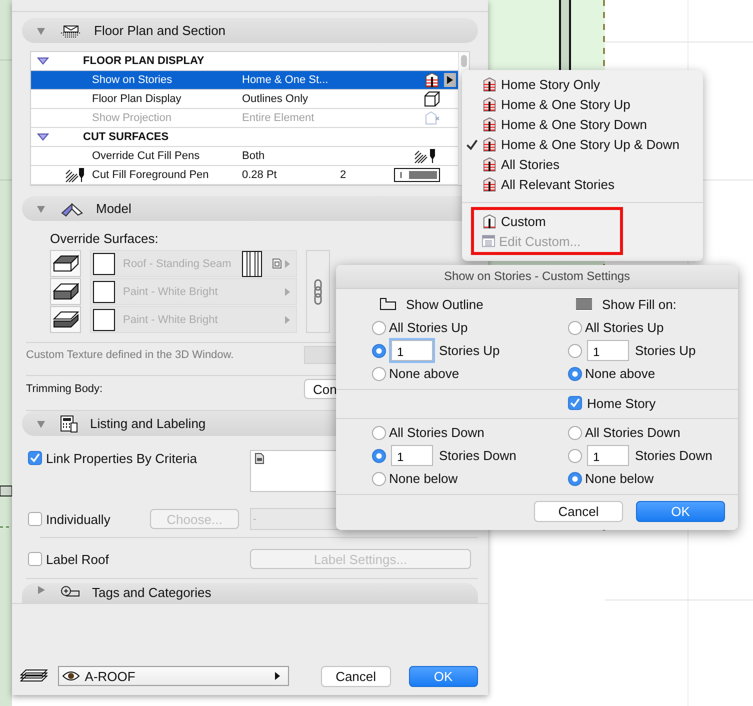 The width and height of the screenshot is (753, 706). Describe the element at coordinates (537, 277) in the screenshot. I see `dialog-title: Show on Stories - Custom Settings` at that location.